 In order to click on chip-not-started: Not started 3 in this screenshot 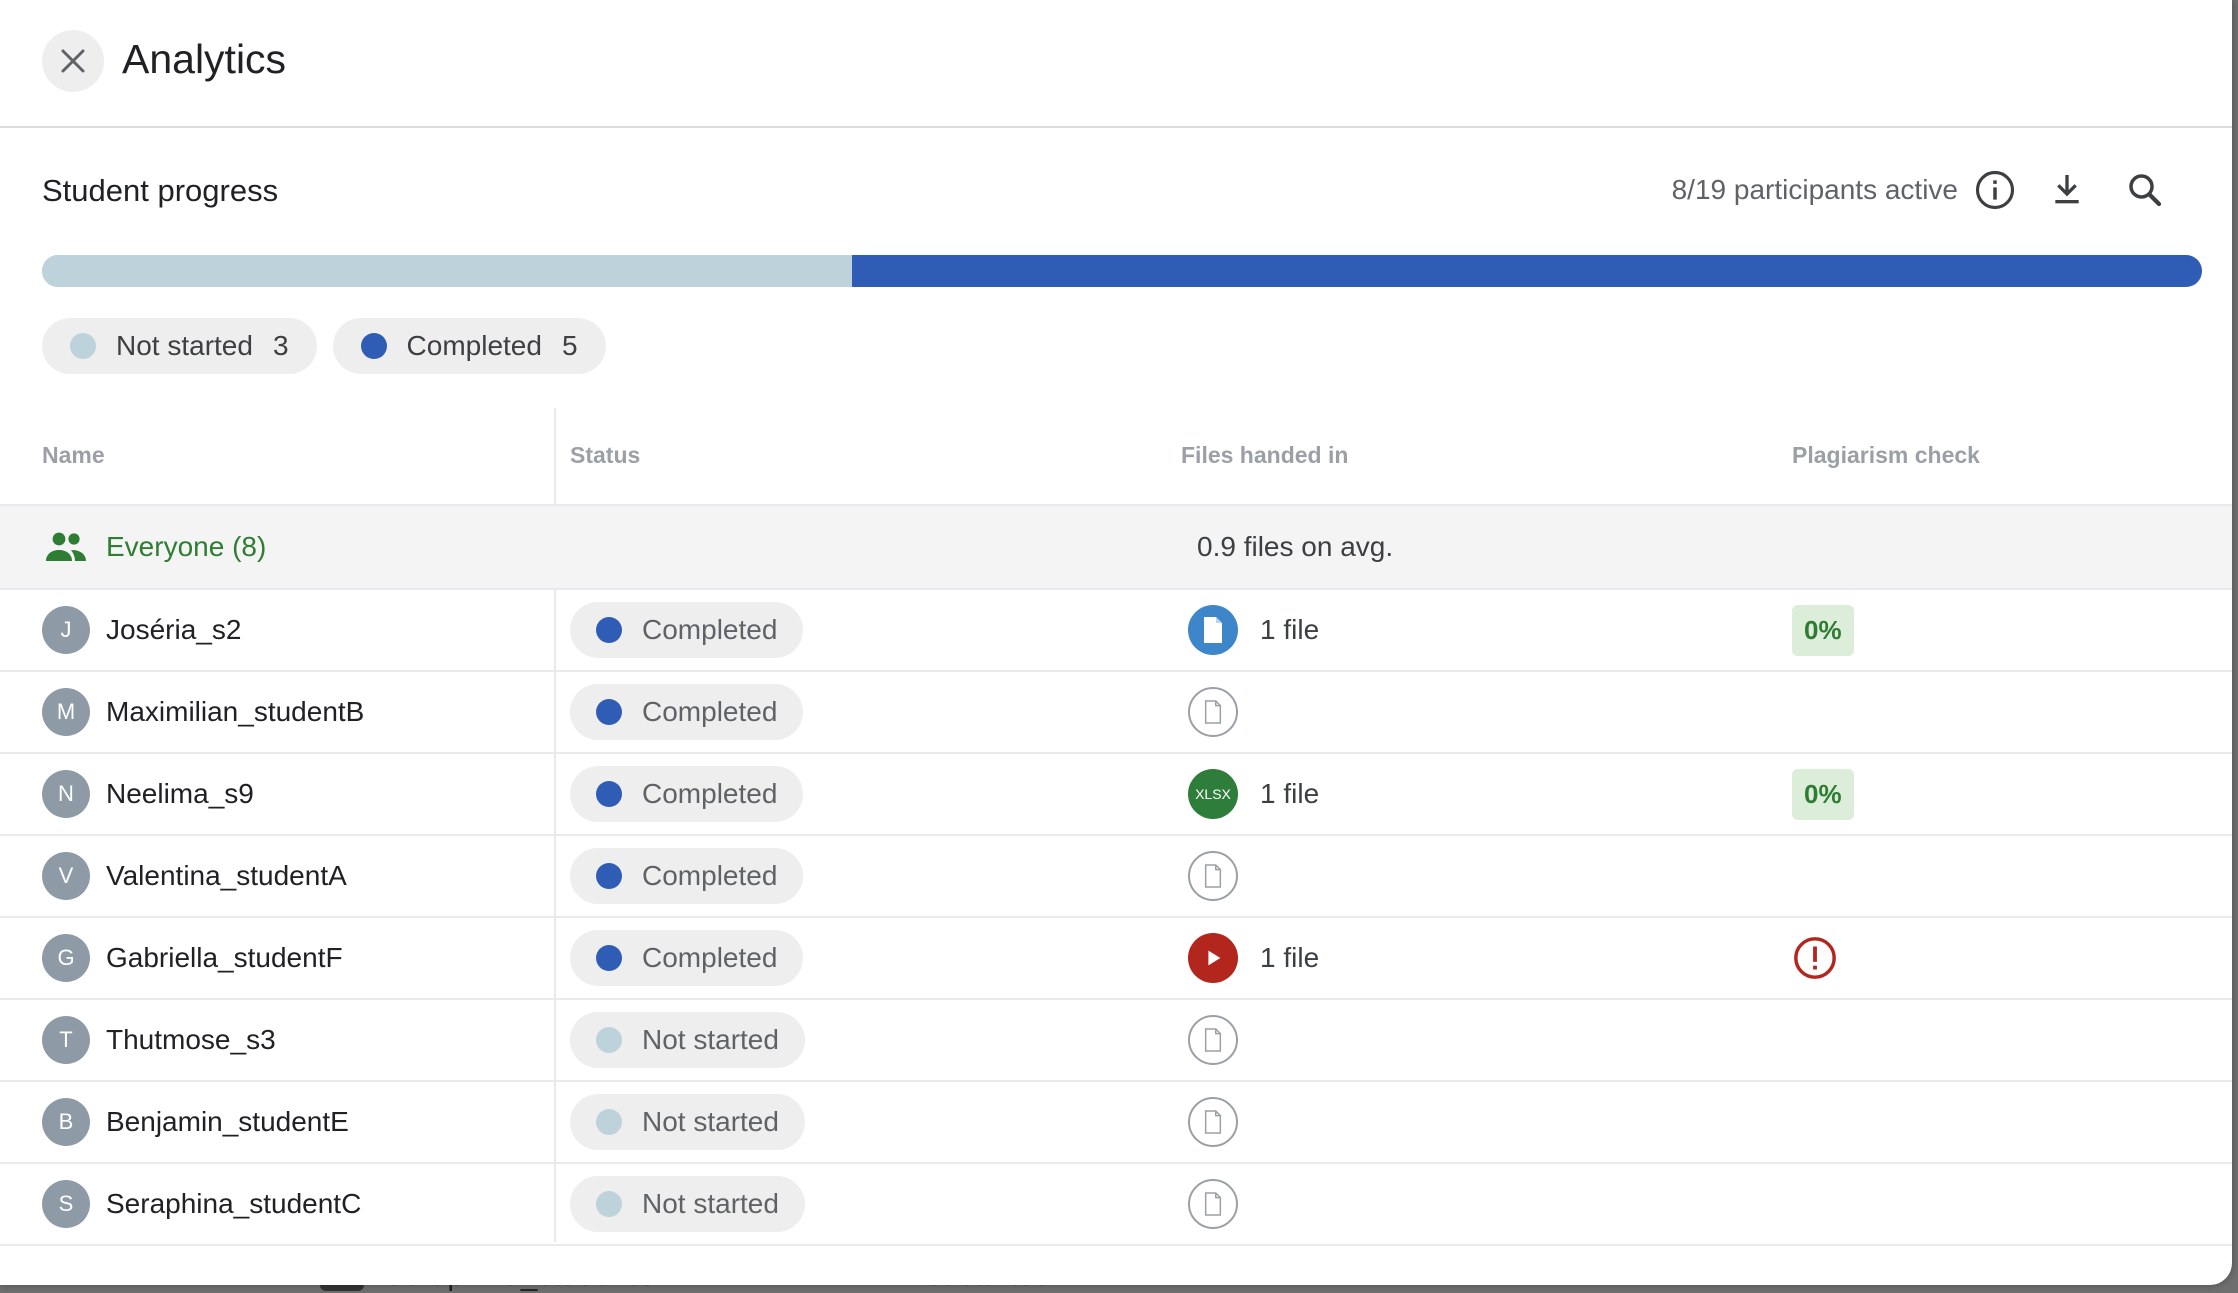, I will do `click(179, 346)`.